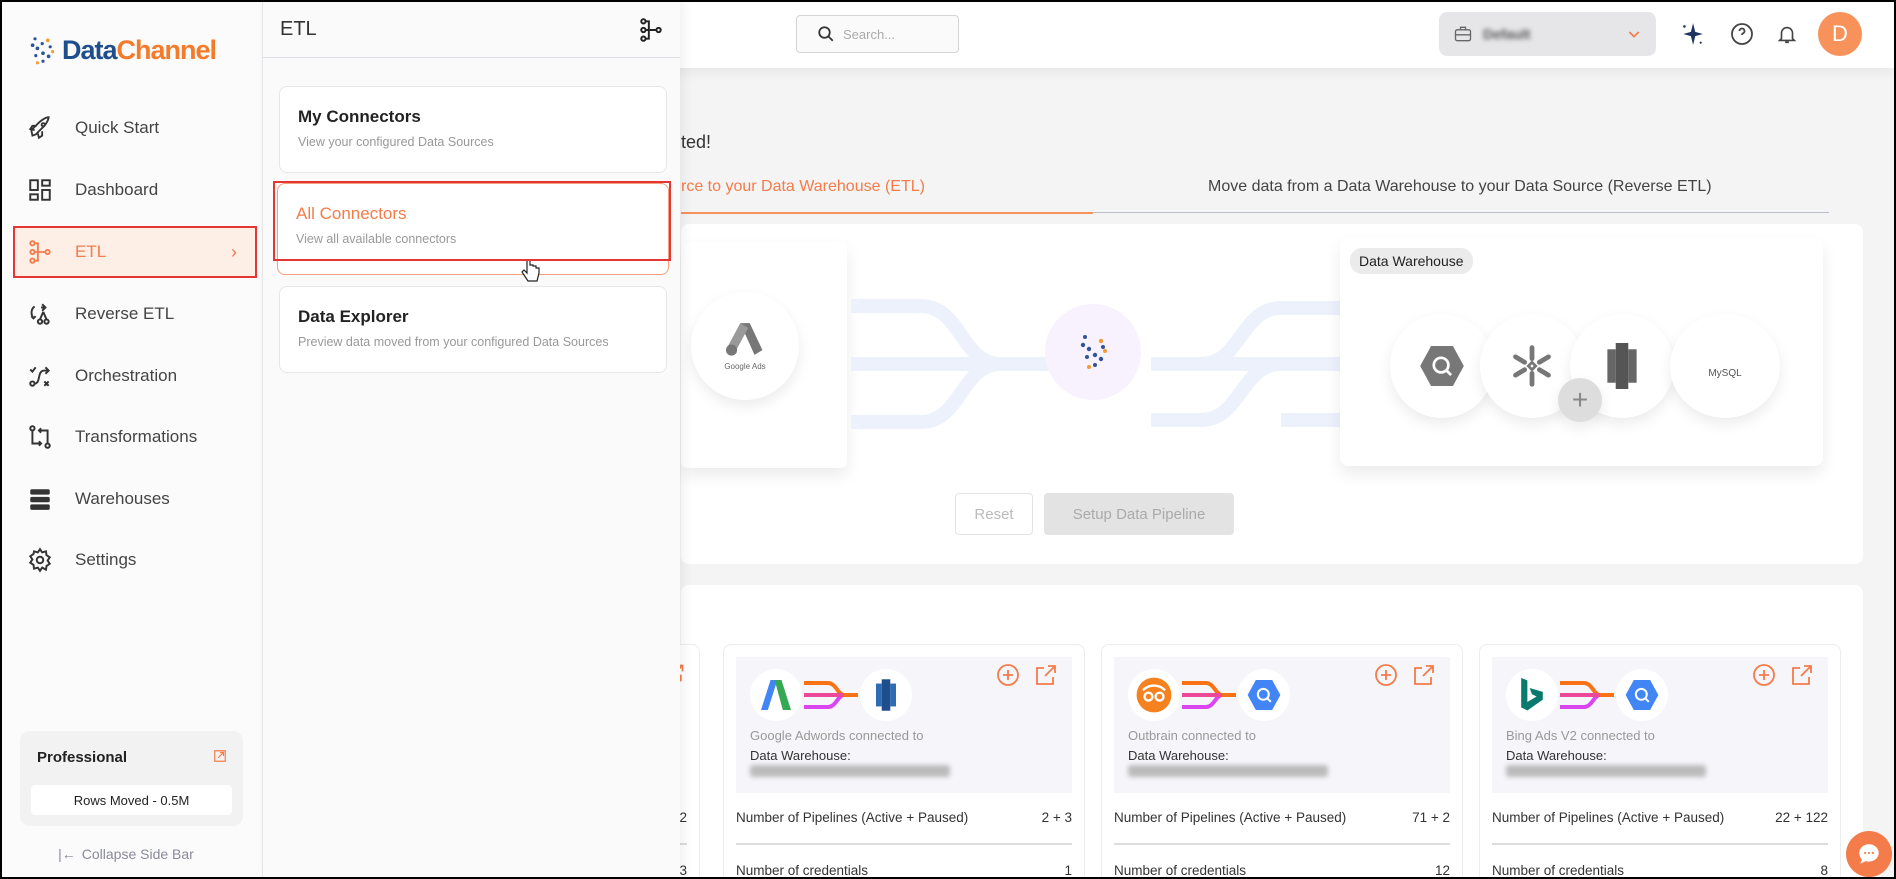 This screenshot has height=879, width=1896. I want to click on credentials-value: 3, so click(683, 870).